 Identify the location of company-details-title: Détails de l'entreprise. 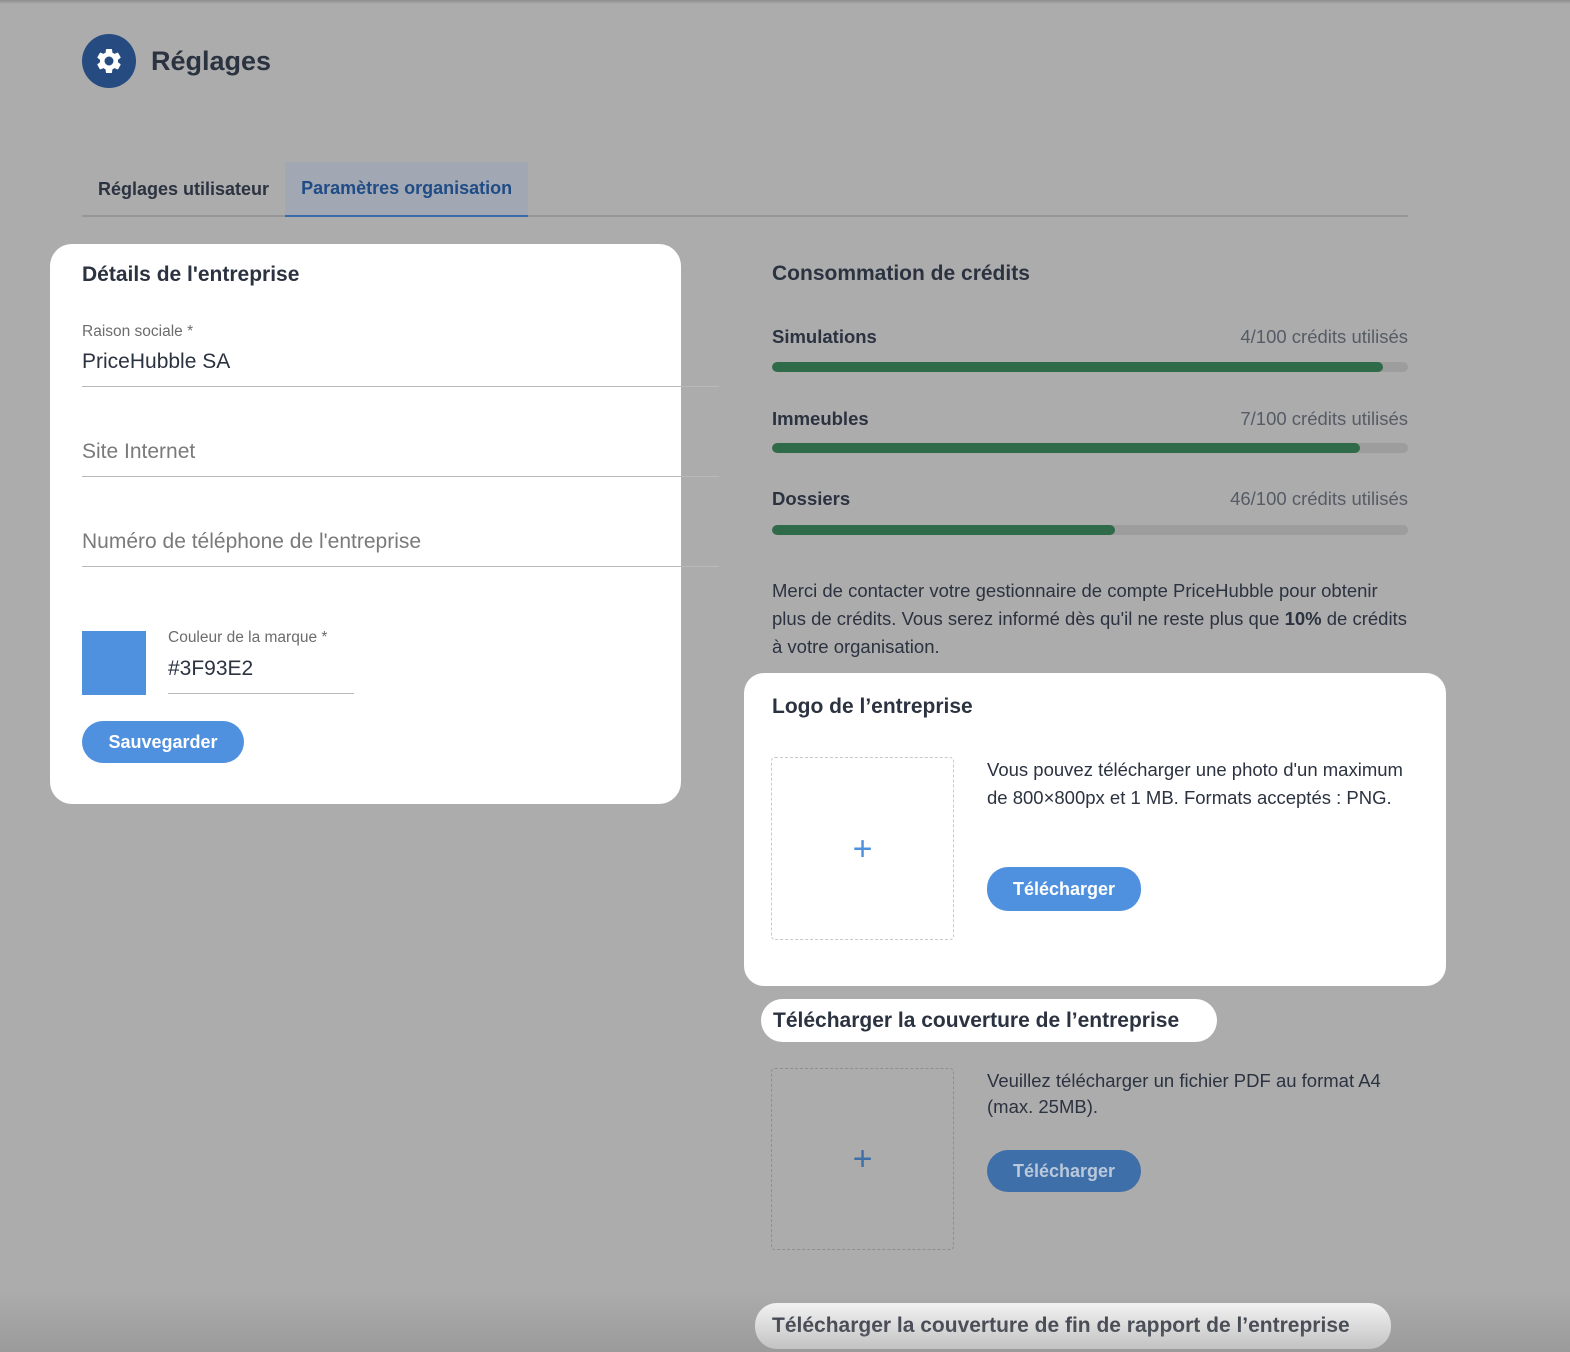
(191, 274).